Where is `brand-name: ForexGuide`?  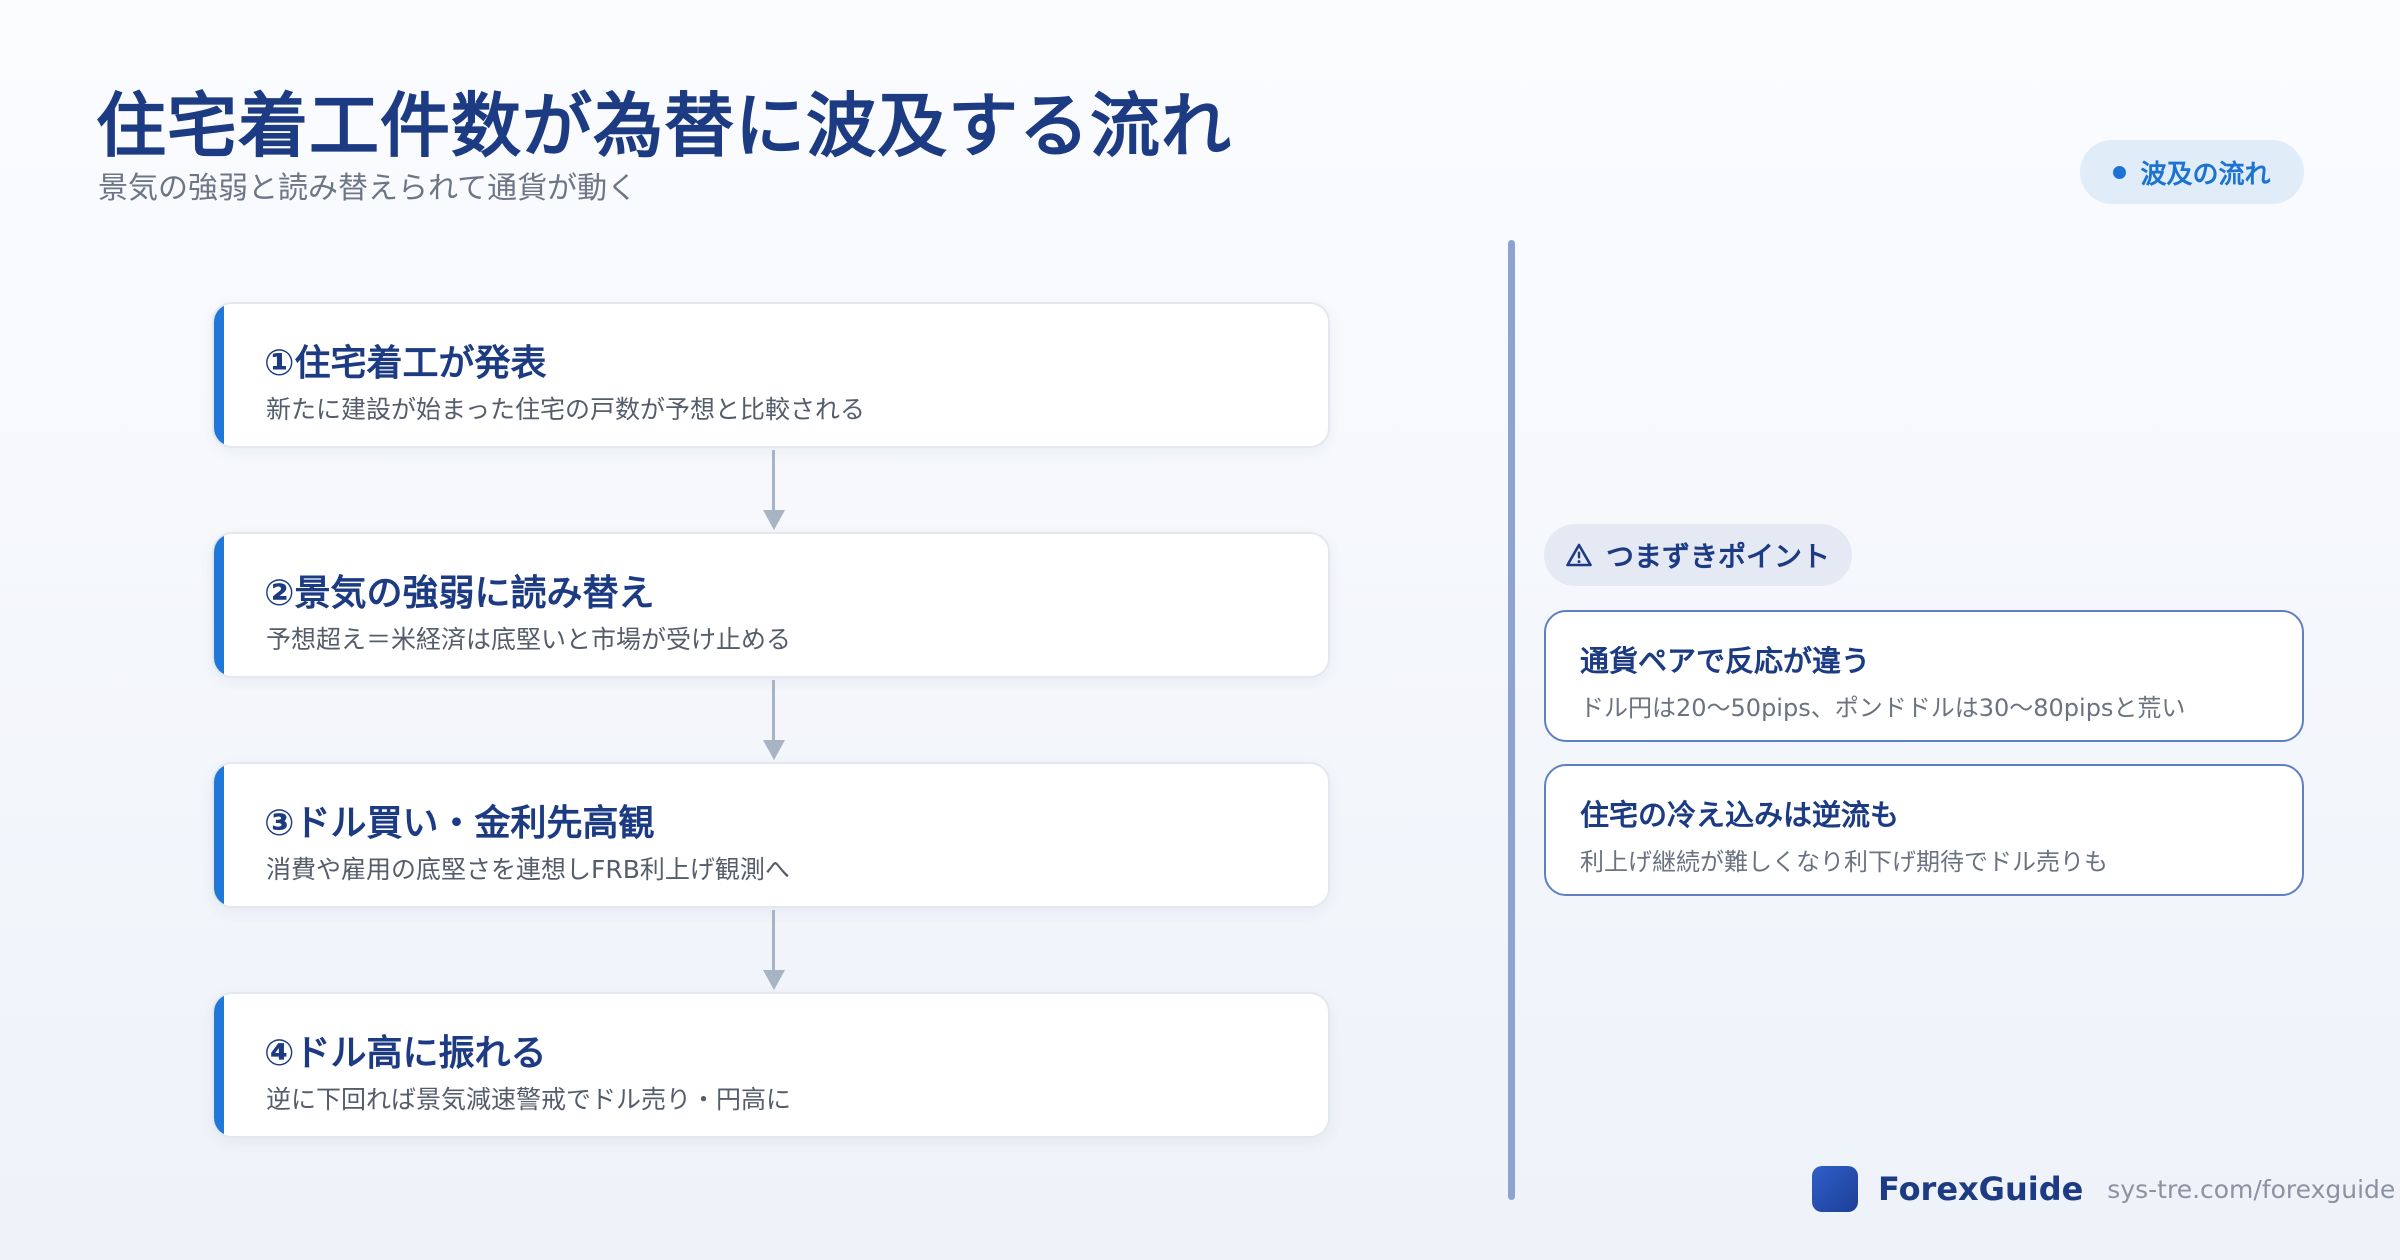 brand-name: ForexGuide is located at coordinates (1981, 1189).